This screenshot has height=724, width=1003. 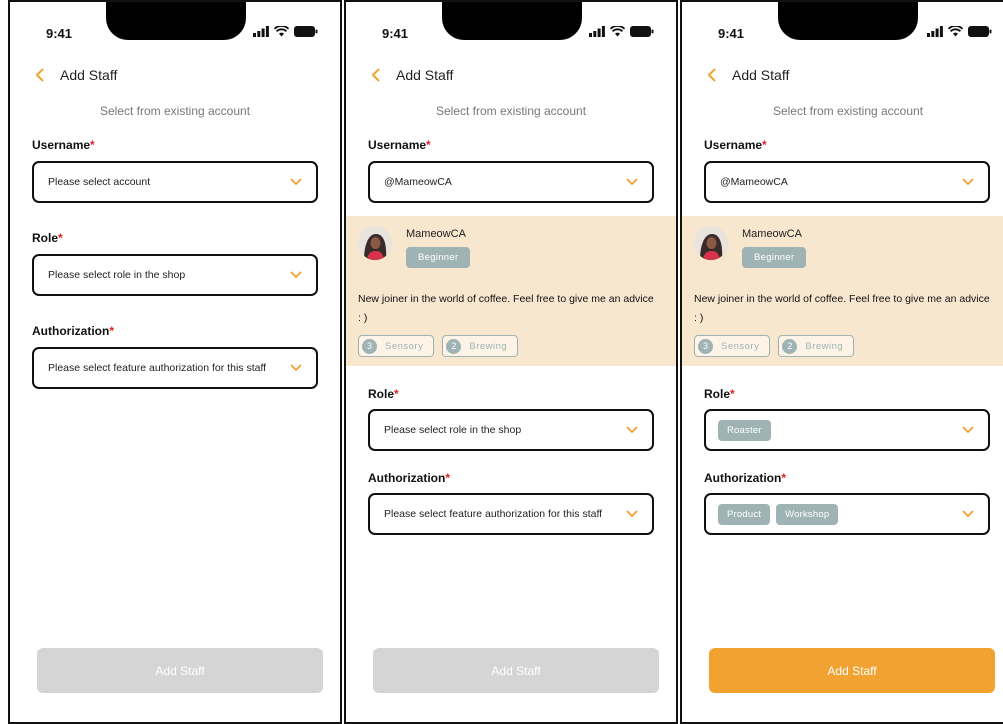 I want to click on skill-badge-brewing: 2 Brewing, so click(x=480, y=346).